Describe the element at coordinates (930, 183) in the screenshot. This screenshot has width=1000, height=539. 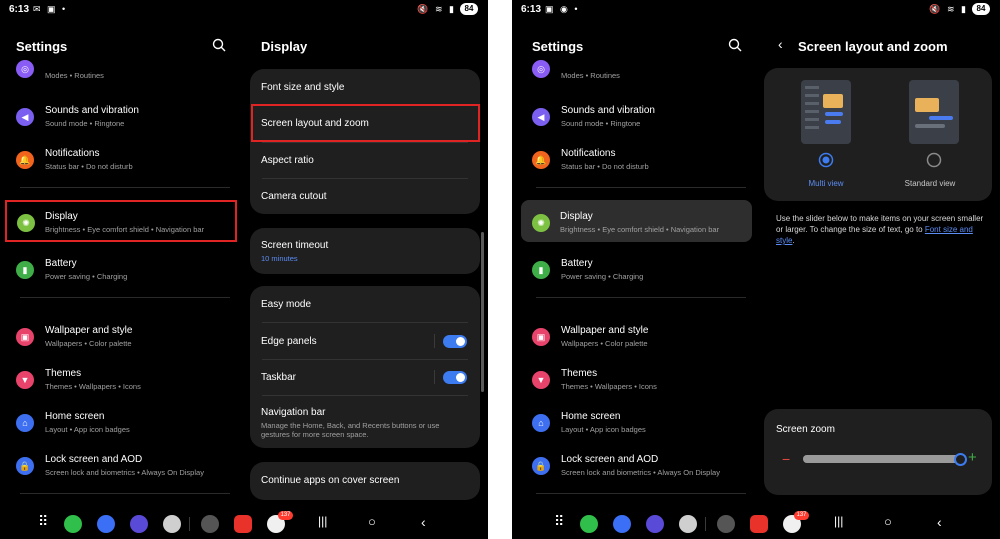
I see `standard-view-label: Standard view` at that location.